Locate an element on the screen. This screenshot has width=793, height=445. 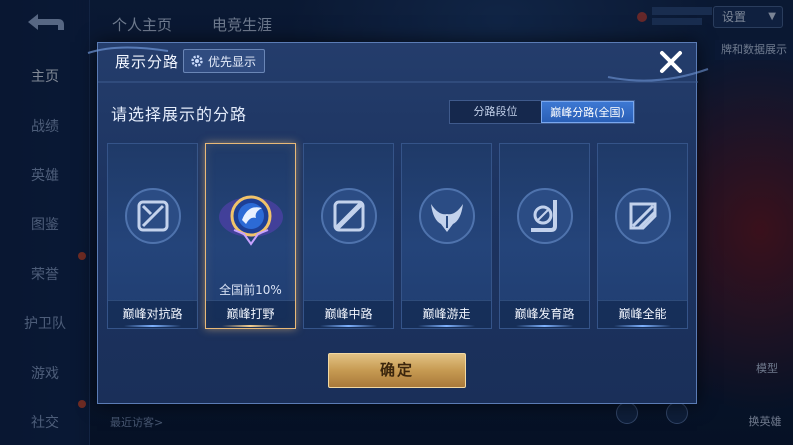
roam-wings-icon is located at coordinates (447, 216).